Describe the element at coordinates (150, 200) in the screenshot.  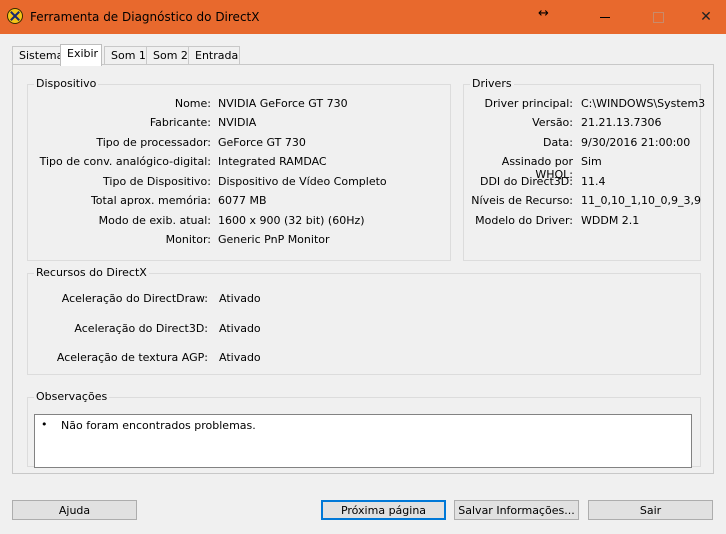
I see `device-label: Total aprox. memória:` at that location.